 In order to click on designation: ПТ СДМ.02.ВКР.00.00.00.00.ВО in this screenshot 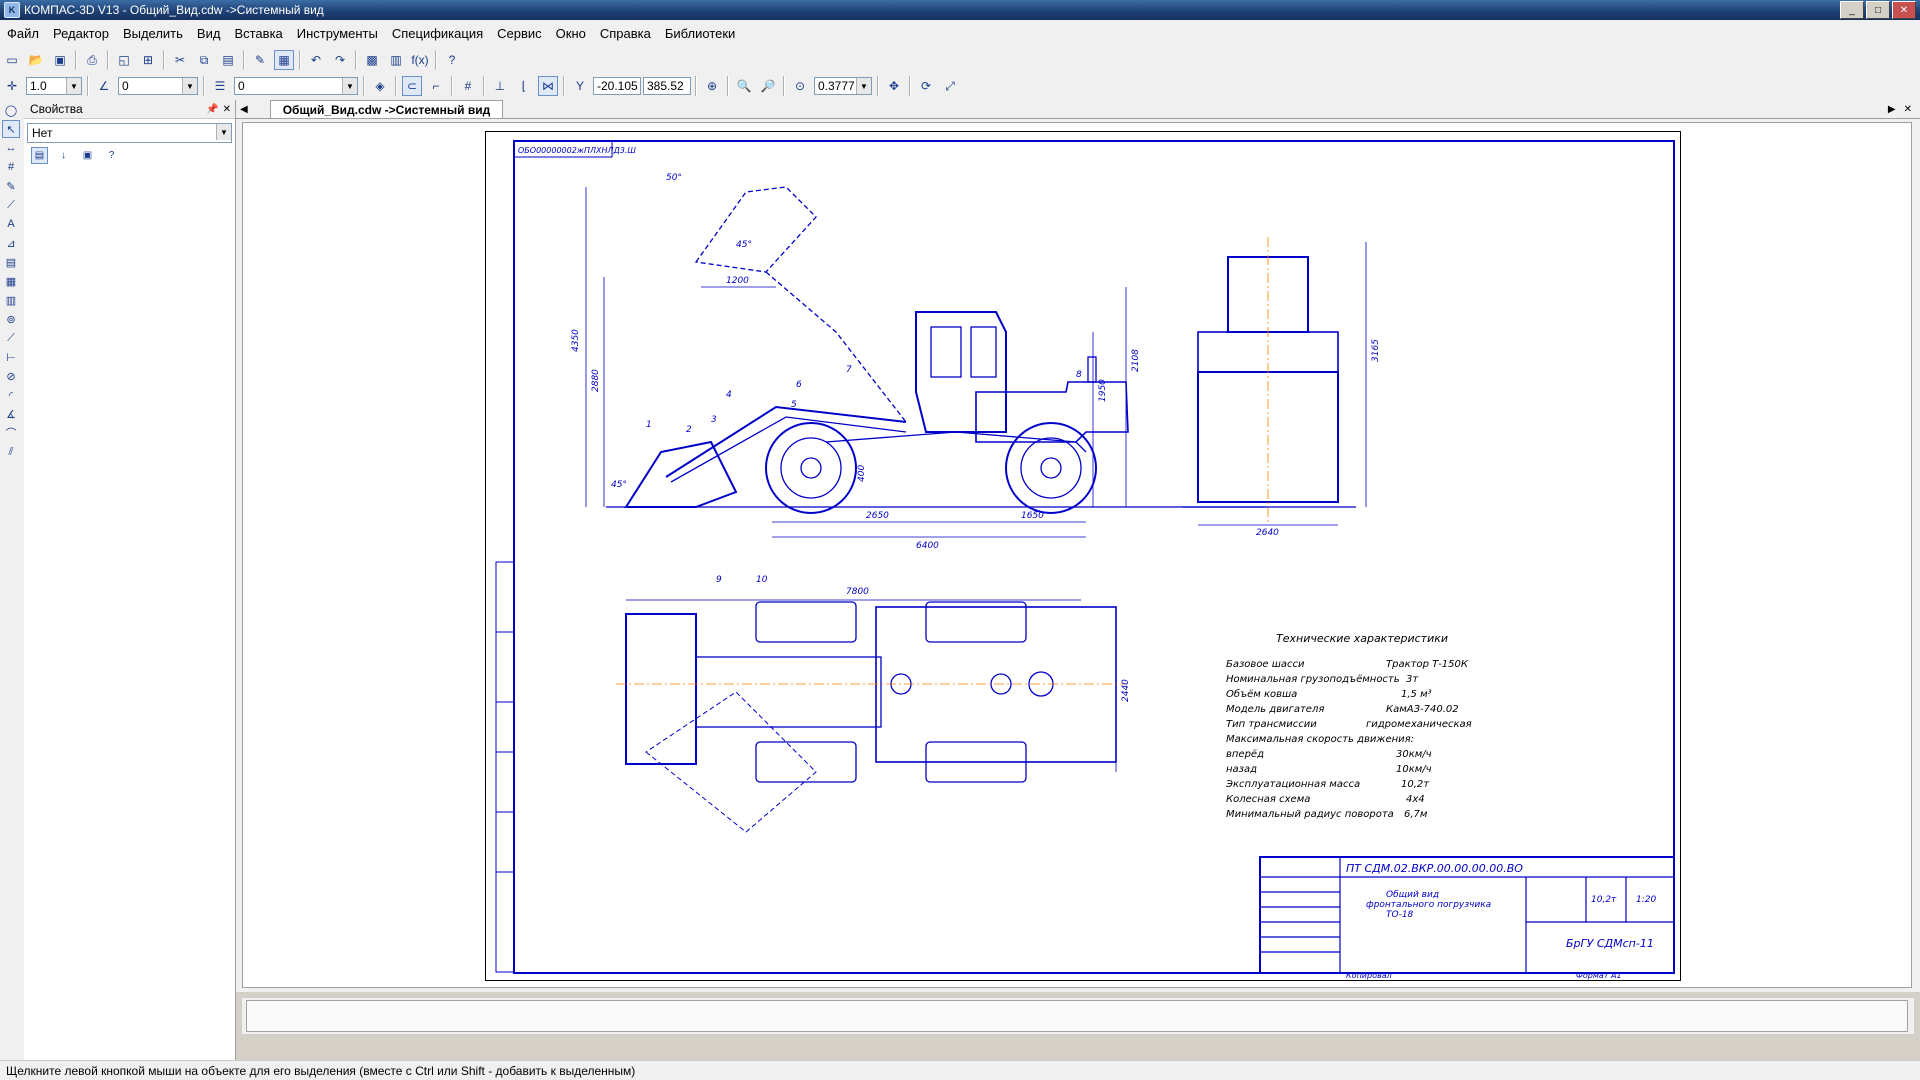, I will do `click(1434, 868)`.